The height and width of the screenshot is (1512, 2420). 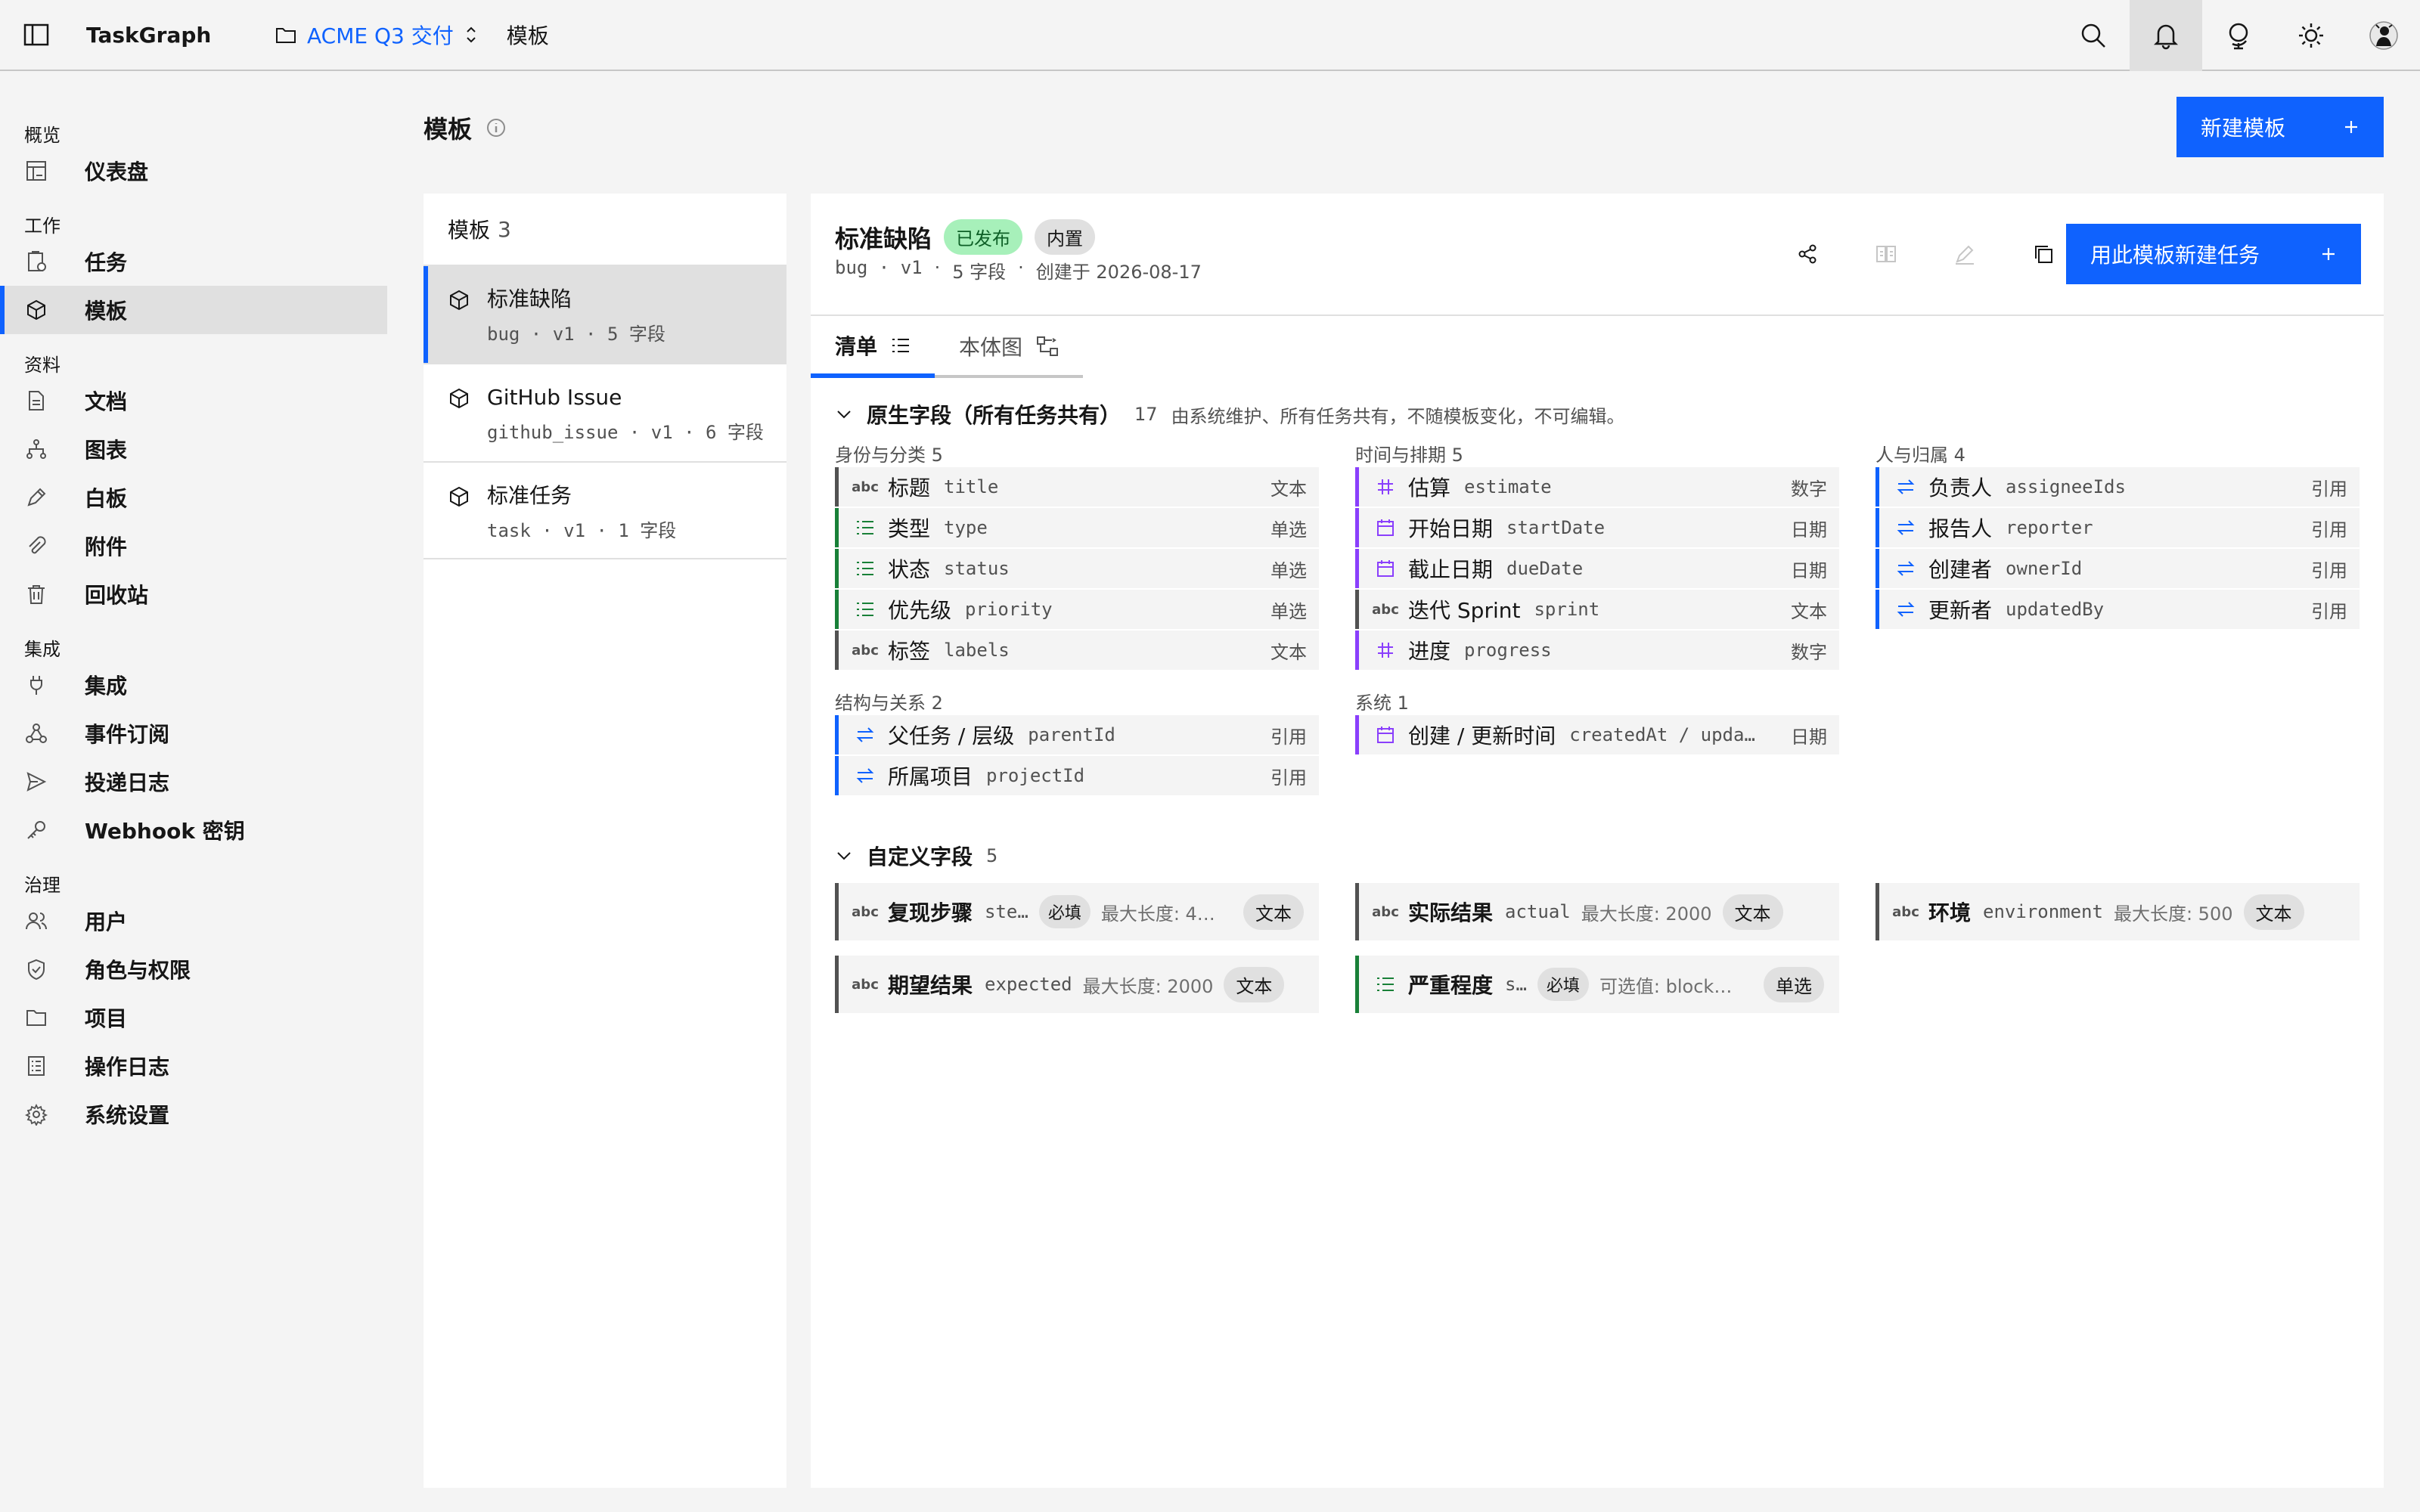 What do you see at coordinates (1807, 254) in the screenshot?
I see `share-button` at bounding box center [1807, 254].